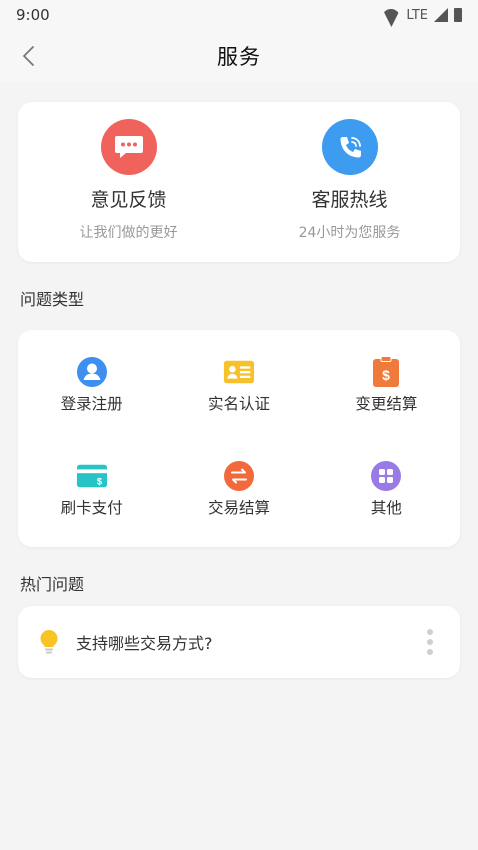 The height and width of the screenshot is (850, 478). I want to click on user-icon, so click(92, 372).